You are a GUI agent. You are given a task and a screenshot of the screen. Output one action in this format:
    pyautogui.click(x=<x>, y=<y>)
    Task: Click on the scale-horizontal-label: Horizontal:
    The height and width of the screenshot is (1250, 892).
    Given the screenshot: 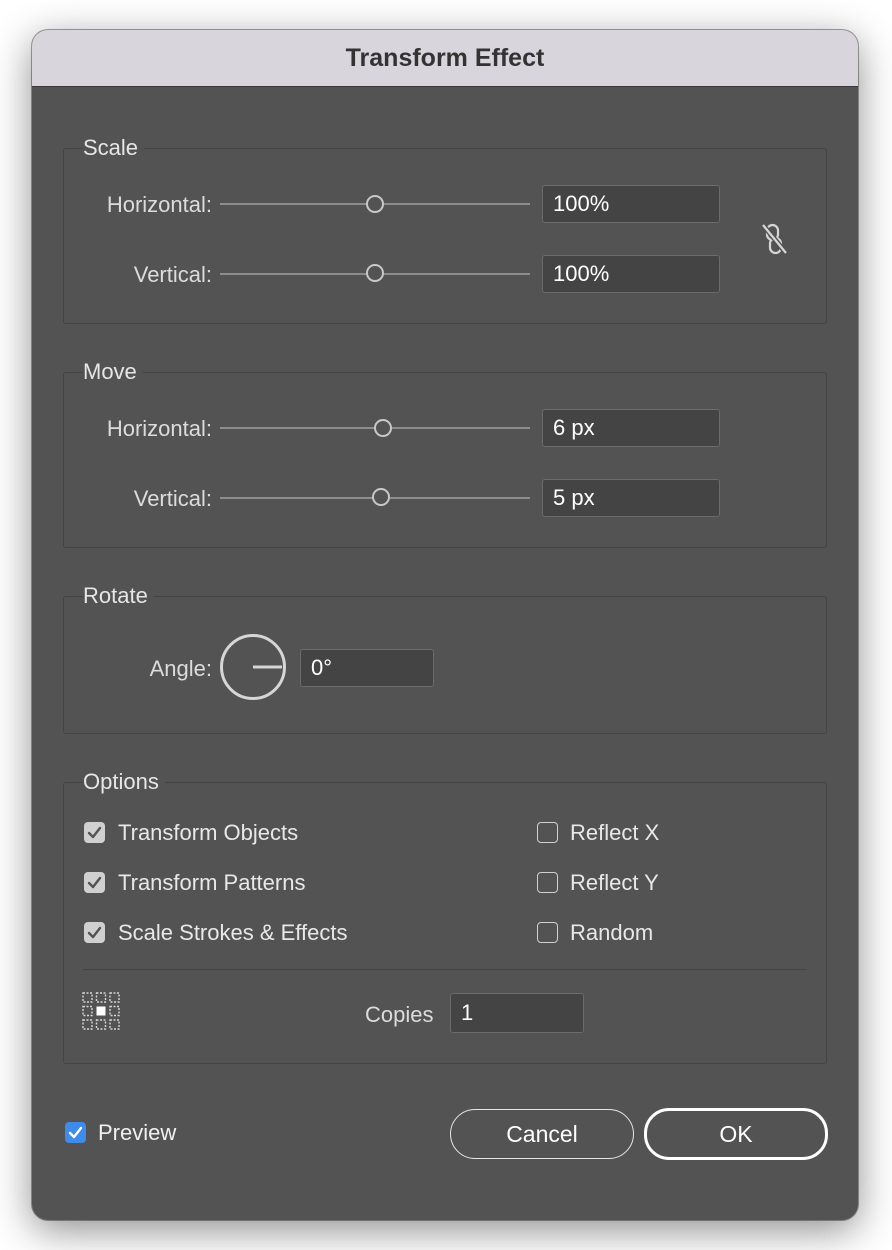 What is the action you would take?
    pyautogui.click(x=159, y=204)
    